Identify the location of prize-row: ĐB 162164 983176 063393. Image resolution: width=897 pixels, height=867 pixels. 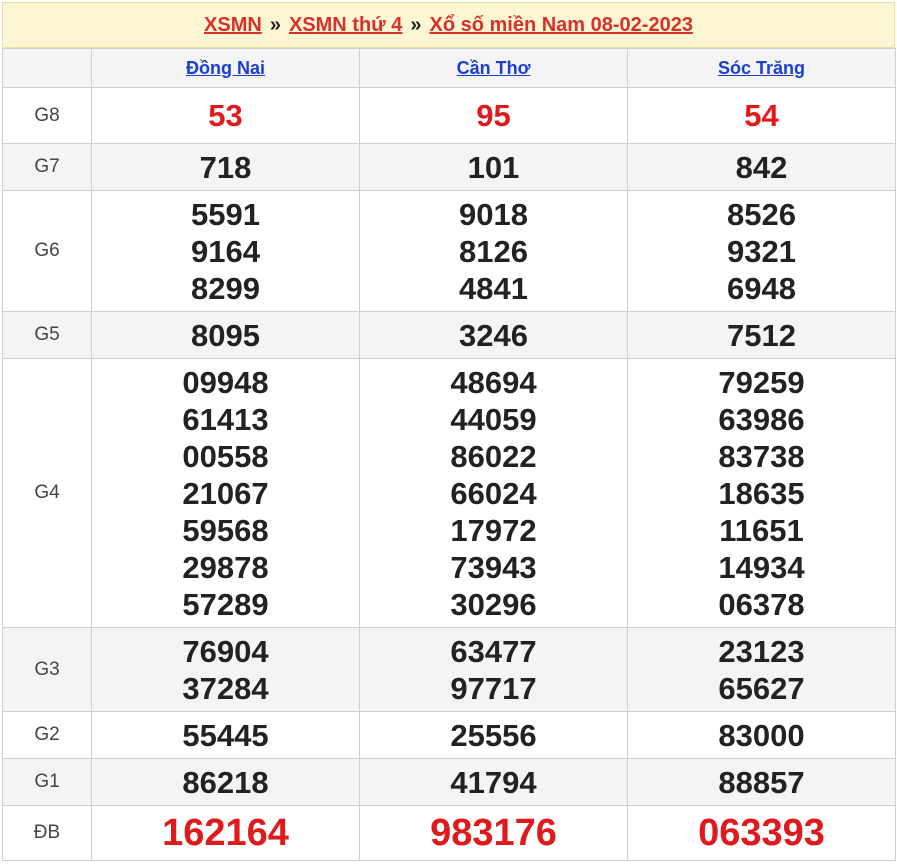
(449, 833).